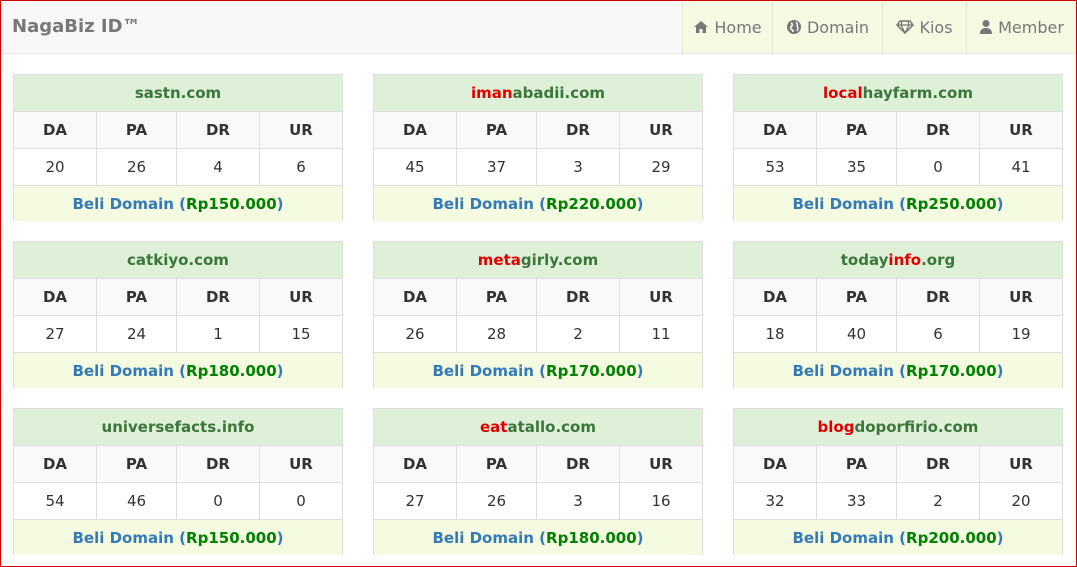  Describe the element at coordinates (898, 537) in the screenshot. I see `buy-domain-link: Beli Domain (Rp200.000)` at that location.